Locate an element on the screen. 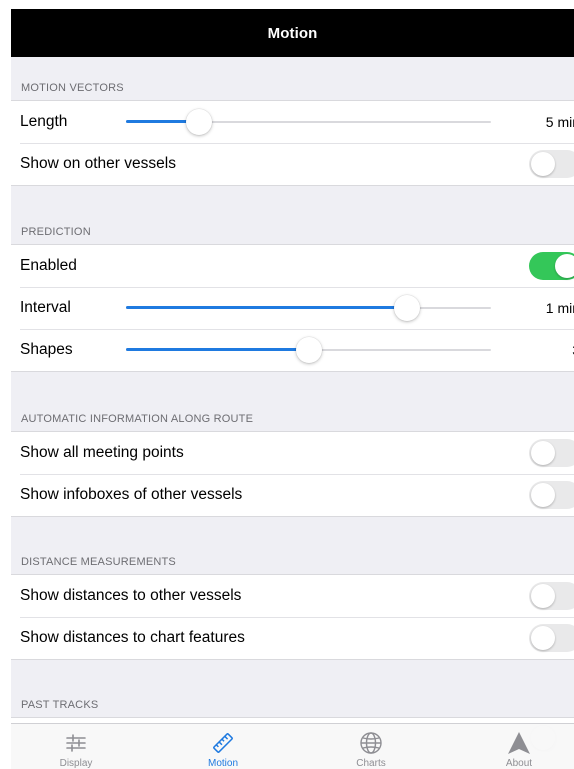  tab-about-label: About is located at coordinates (519, 763).